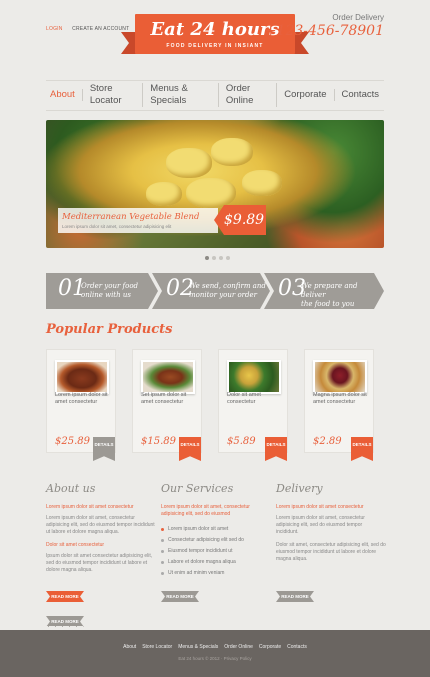  Describe the element at coordinates (181, 95) in the screenshot. I see `nav-menus-specials: Menus & Specials` at that location.